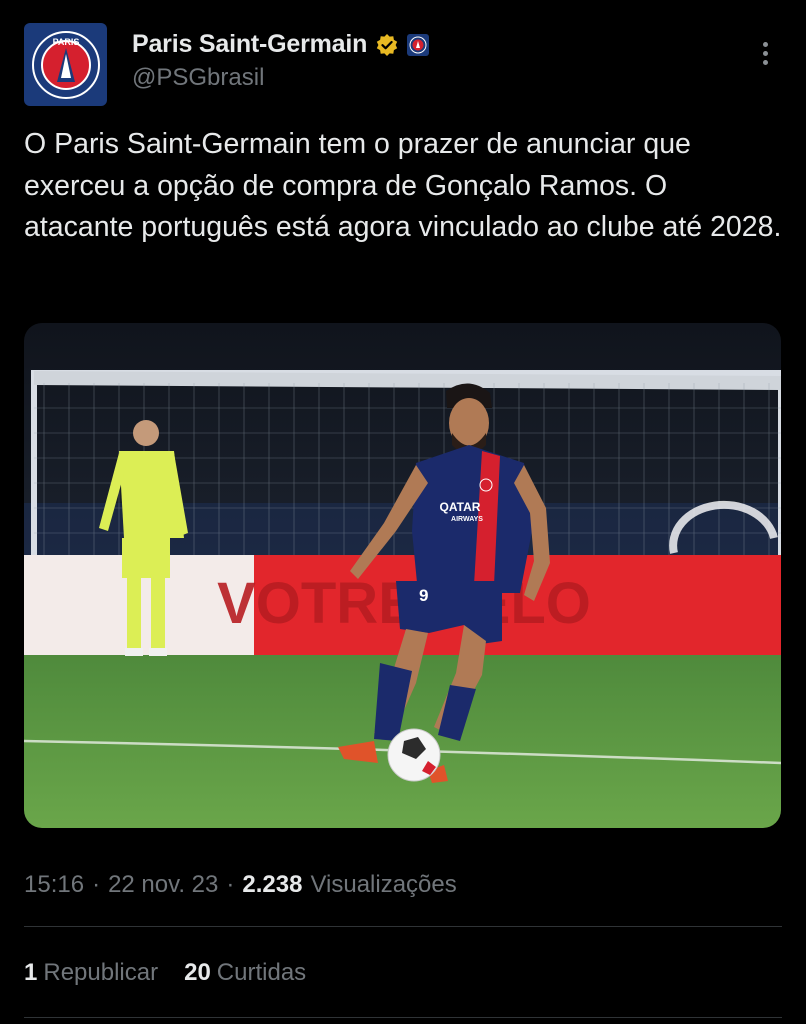 This screenshot has width=806, height=1024. Describe the element at coordinates (198, 78) in the screenshot. I see `account-handle: @PSGbrasil` at that location.